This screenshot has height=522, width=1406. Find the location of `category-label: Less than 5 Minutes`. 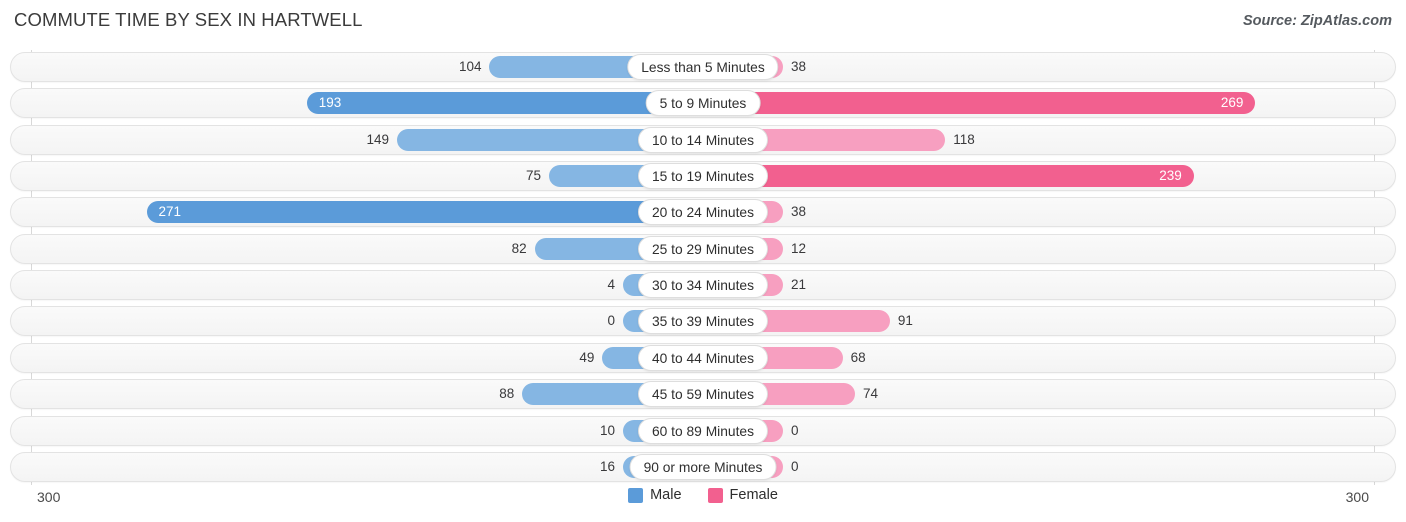

category-label: Less than 5 Minutes is located at coordinates (703, 67).